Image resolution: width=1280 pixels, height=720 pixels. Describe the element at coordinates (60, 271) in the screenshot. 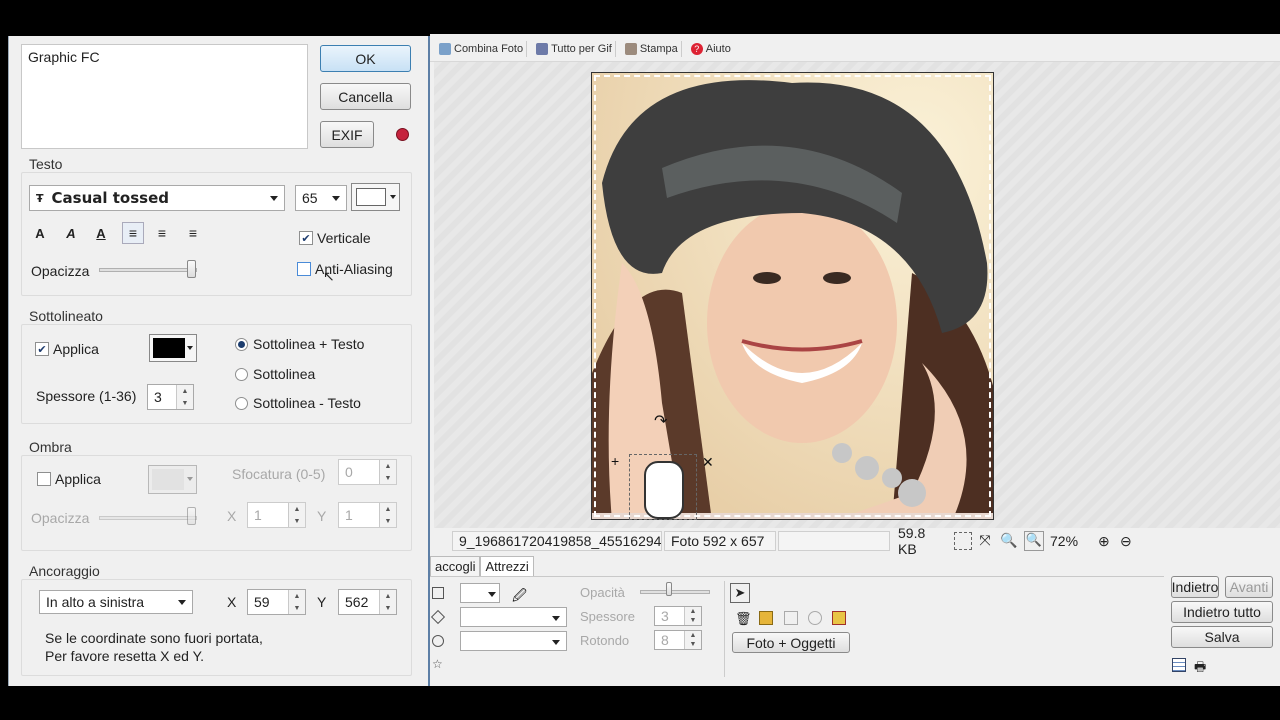

I see `opacity-label: Opacizza` at that location.